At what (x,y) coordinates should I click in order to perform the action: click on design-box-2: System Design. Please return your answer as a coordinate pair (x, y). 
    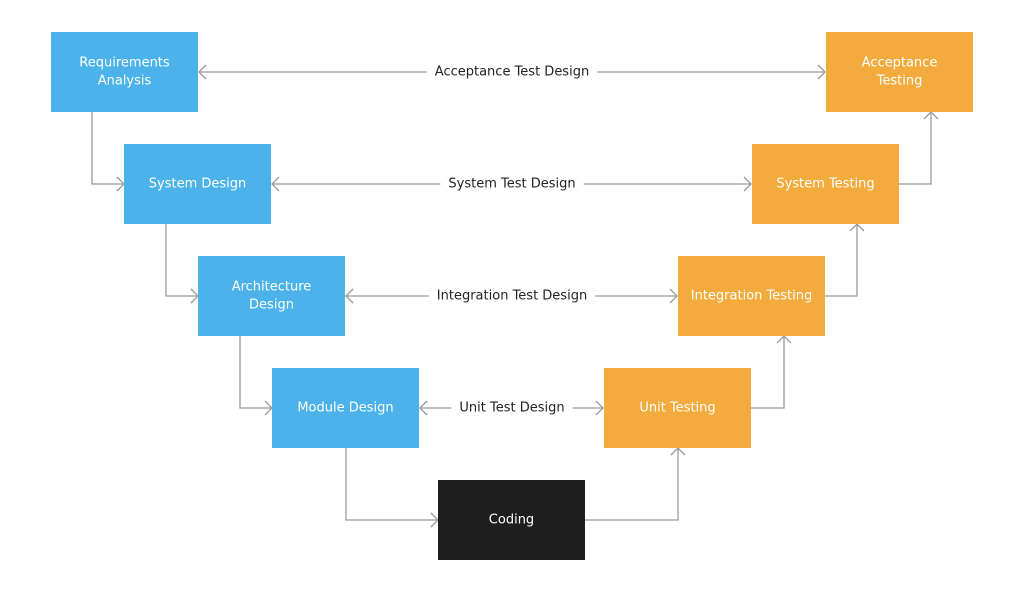
    Looking at the image, I should click on (197, 184).